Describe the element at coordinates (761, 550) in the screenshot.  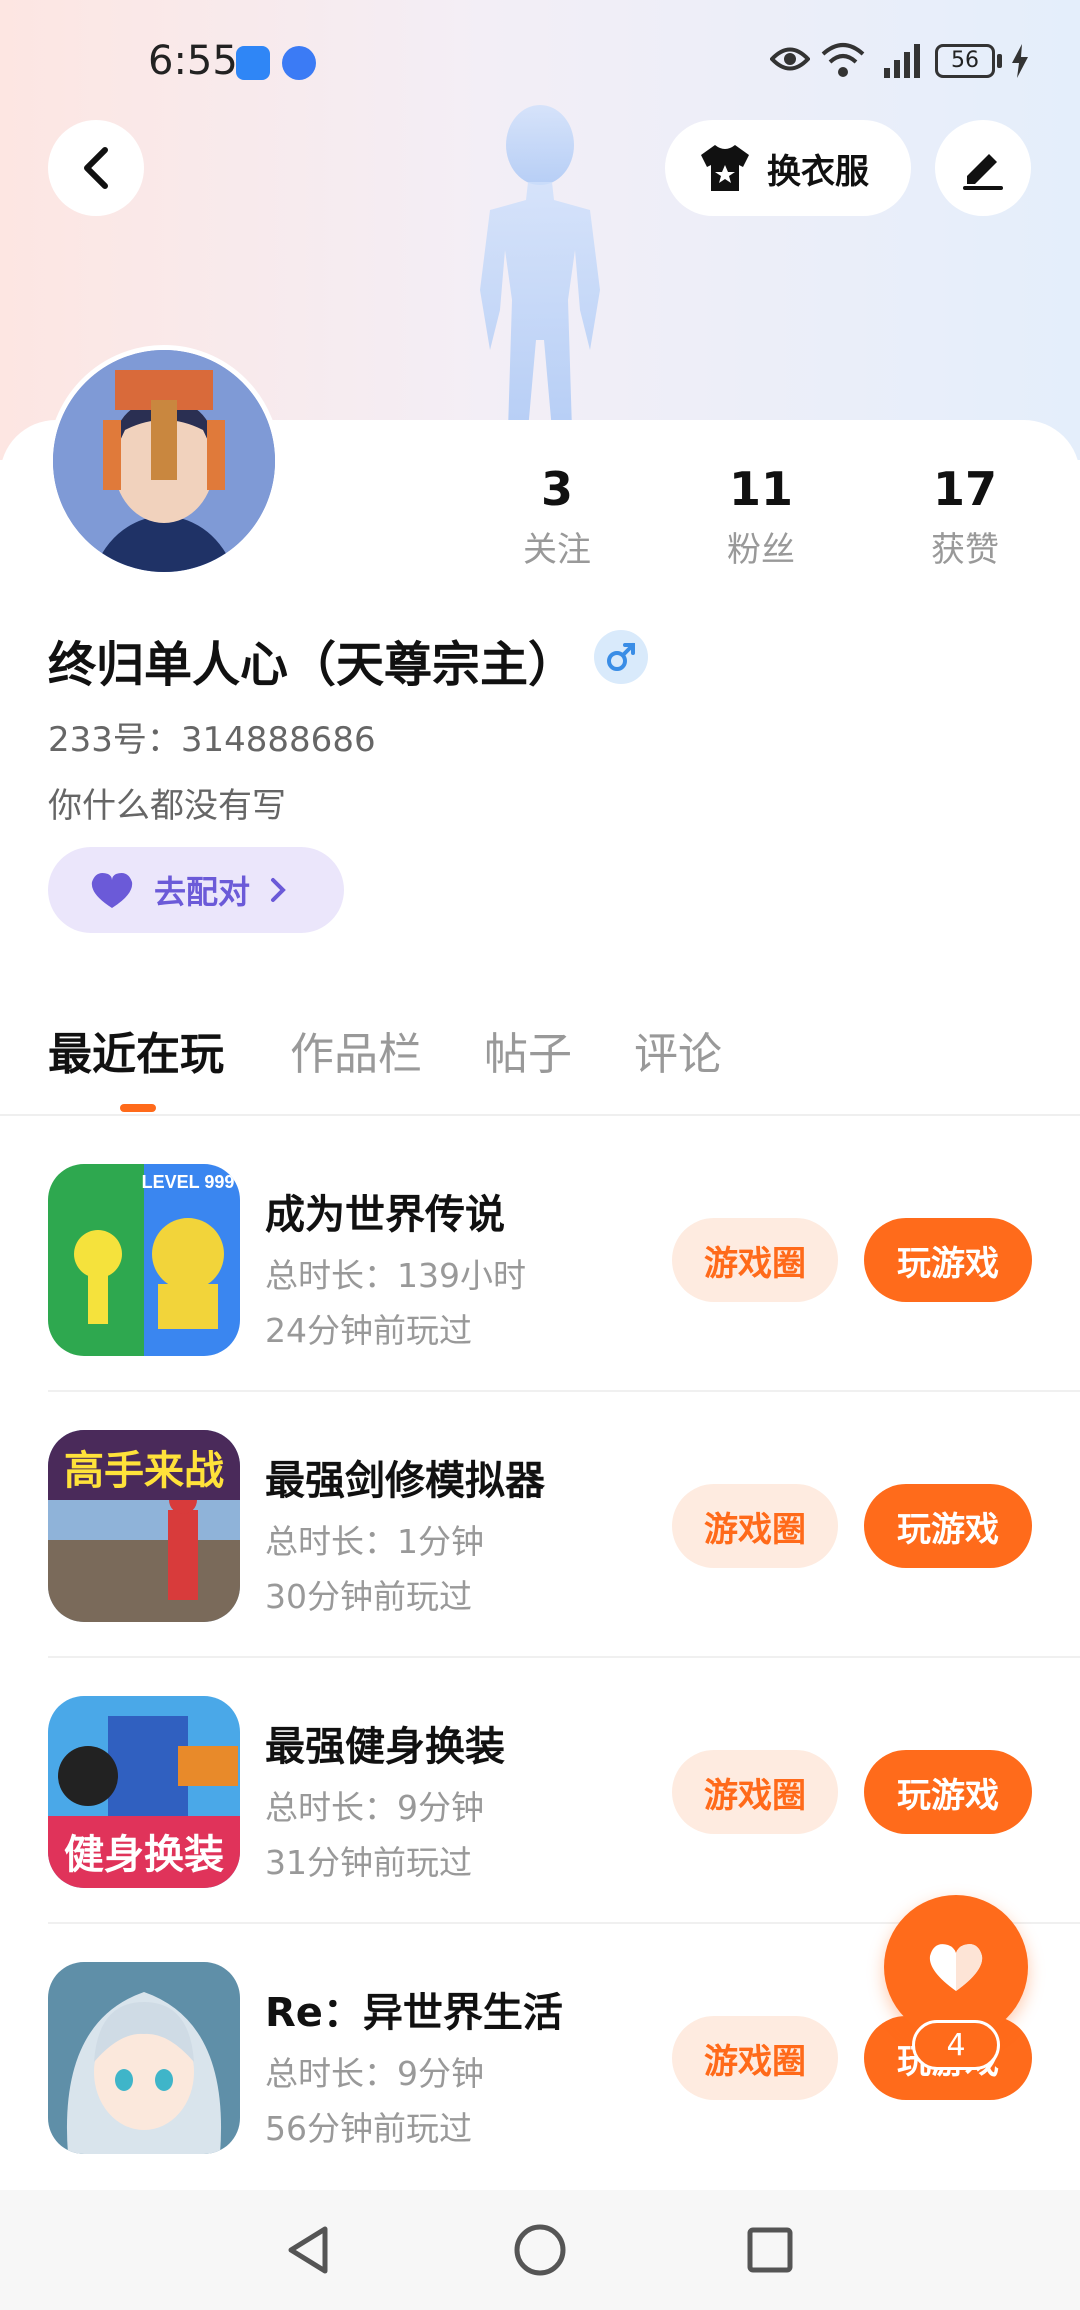
I see `stat-label: 粉丝` at that location.